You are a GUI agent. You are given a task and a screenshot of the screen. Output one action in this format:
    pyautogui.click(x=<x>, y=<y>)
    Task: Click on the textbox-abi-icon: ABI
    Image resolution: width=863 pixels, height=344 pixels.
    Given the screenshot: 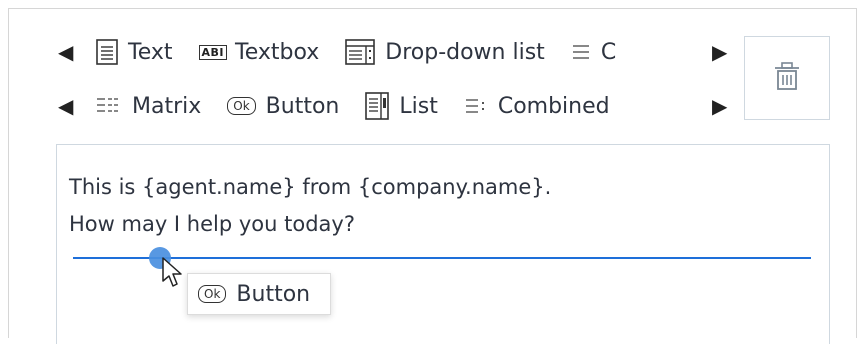 What is the action you would take?
    pyautogui.click(x=212, y=52)
    